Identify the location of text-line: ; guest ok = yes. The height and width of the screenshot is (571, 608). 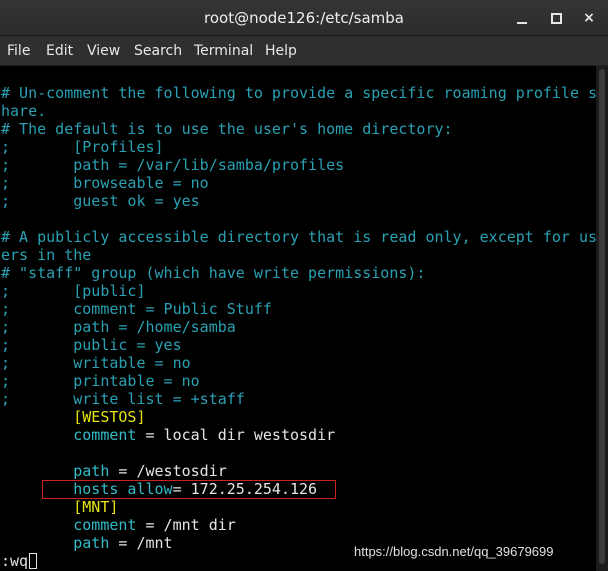
(100, 201).